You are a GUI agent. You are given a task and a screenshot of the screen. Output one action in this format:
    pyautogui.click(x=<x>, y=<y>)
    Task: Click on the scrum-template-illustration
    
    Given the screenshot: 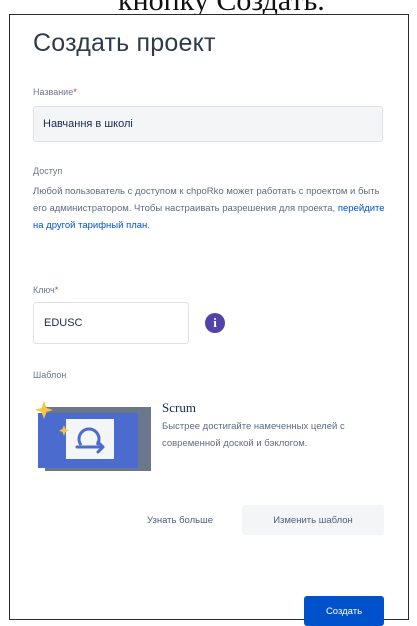 What is the action you would take?
    pyautogui.click(x=93, y=436)
    